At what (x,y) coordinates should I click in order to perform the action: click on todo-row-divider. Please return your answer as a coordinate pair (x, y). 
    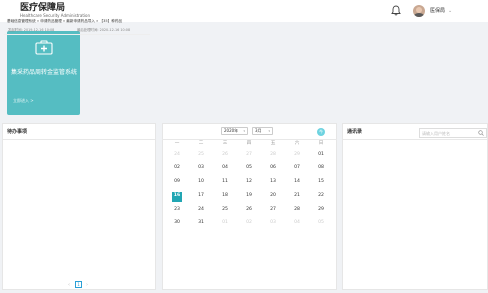
    Looking at the image, I should click on (77, 34).